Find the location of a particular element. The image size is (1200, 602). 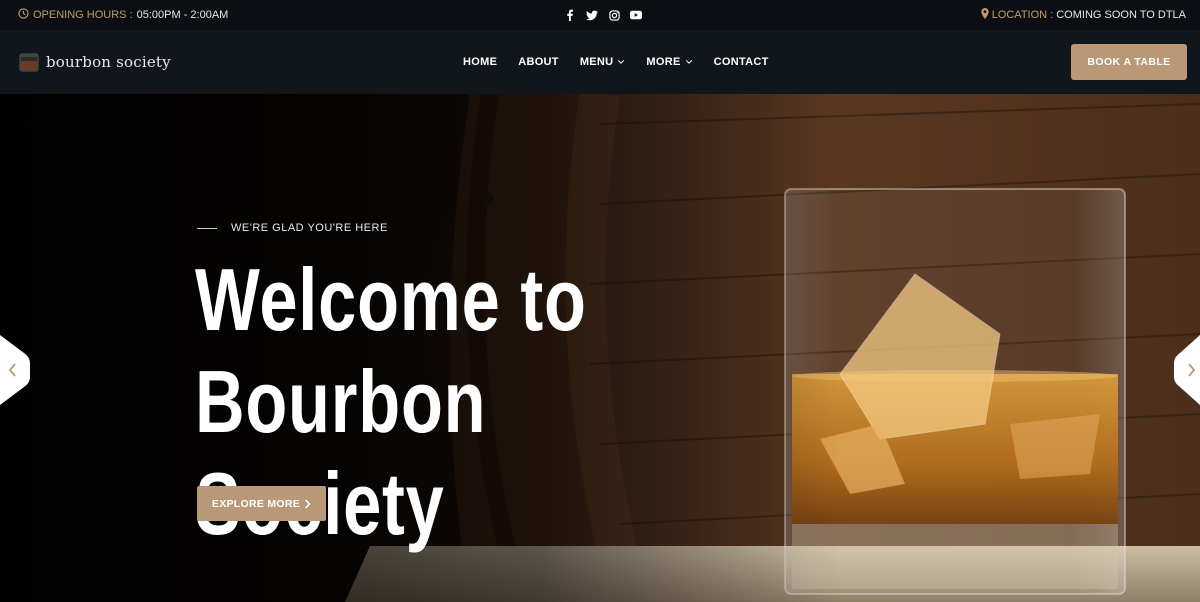

facebook-icon is located at coordinates (570, 15).